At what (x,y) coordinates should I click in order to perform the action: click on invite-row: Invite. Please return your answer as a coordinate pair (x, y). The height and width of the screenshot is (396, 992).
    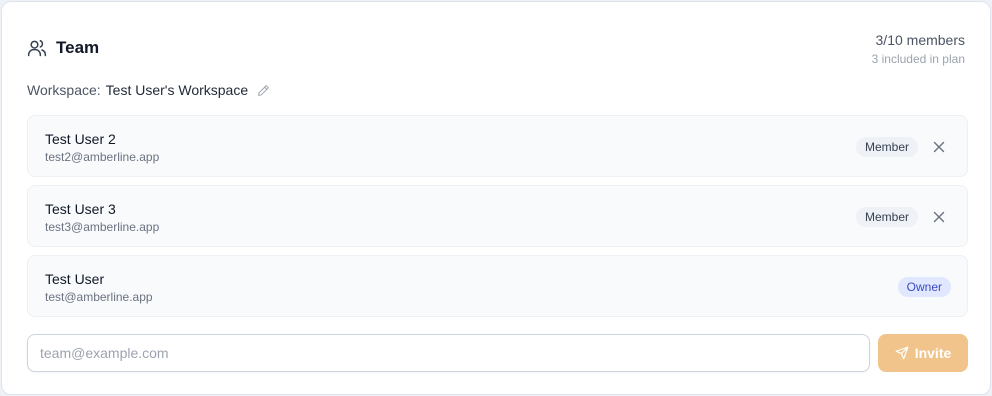
    Looking at the image, I should click on (497, 353).